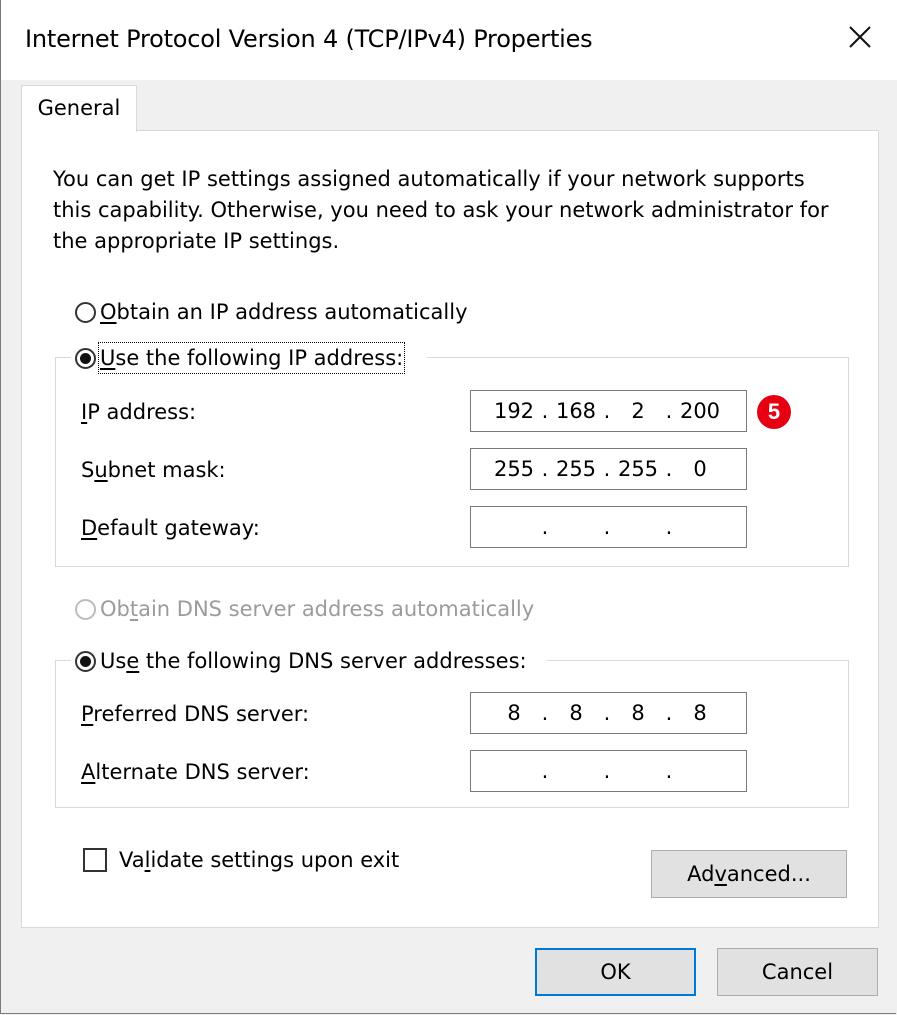 This screenshot has width=897, height=1015. Describe the element at coordinates (608, 713) in the screenshot. I see `preferred-dns-input: 8 . 8 . 8 . 8` at that location.